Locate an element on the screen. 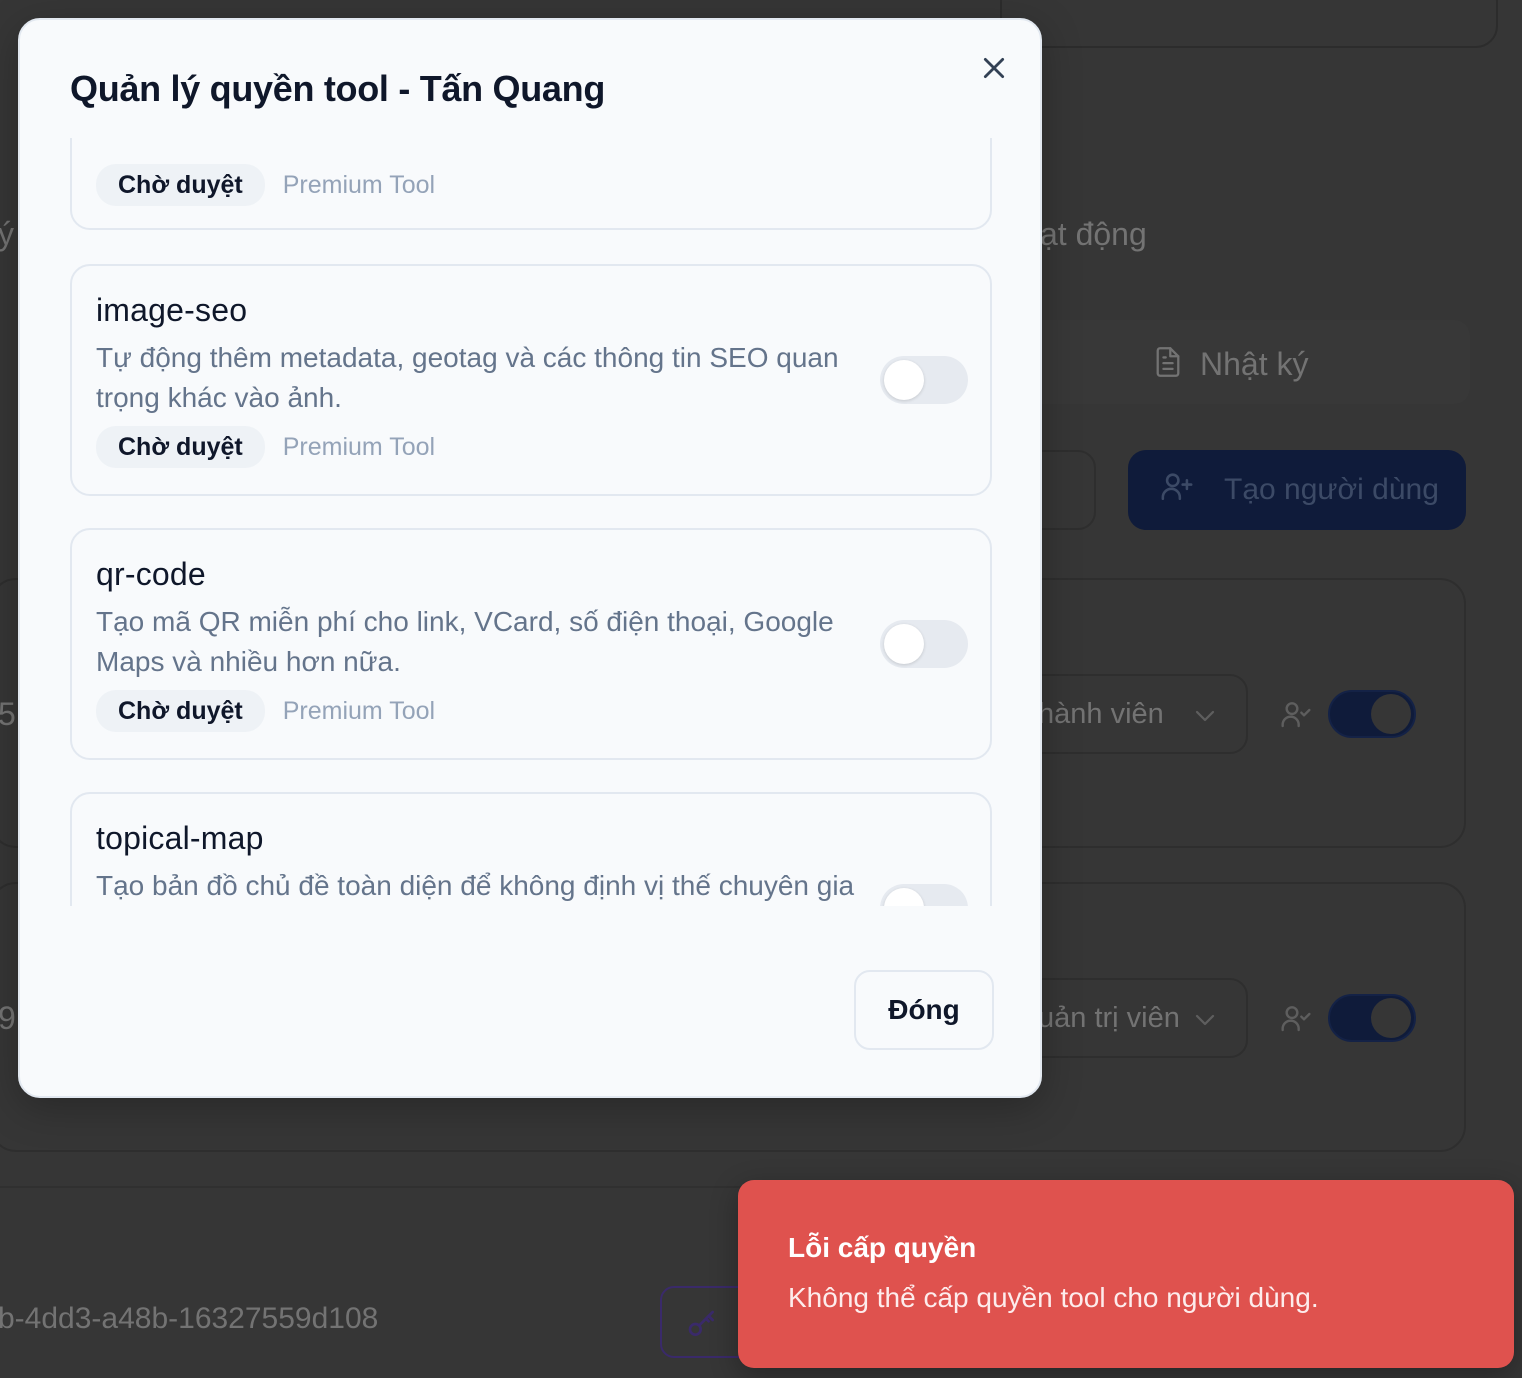 Image resolution: width=1522 pixels, height=1378 pixels. tool-name: topical-map is located at coordinates (180, 838).